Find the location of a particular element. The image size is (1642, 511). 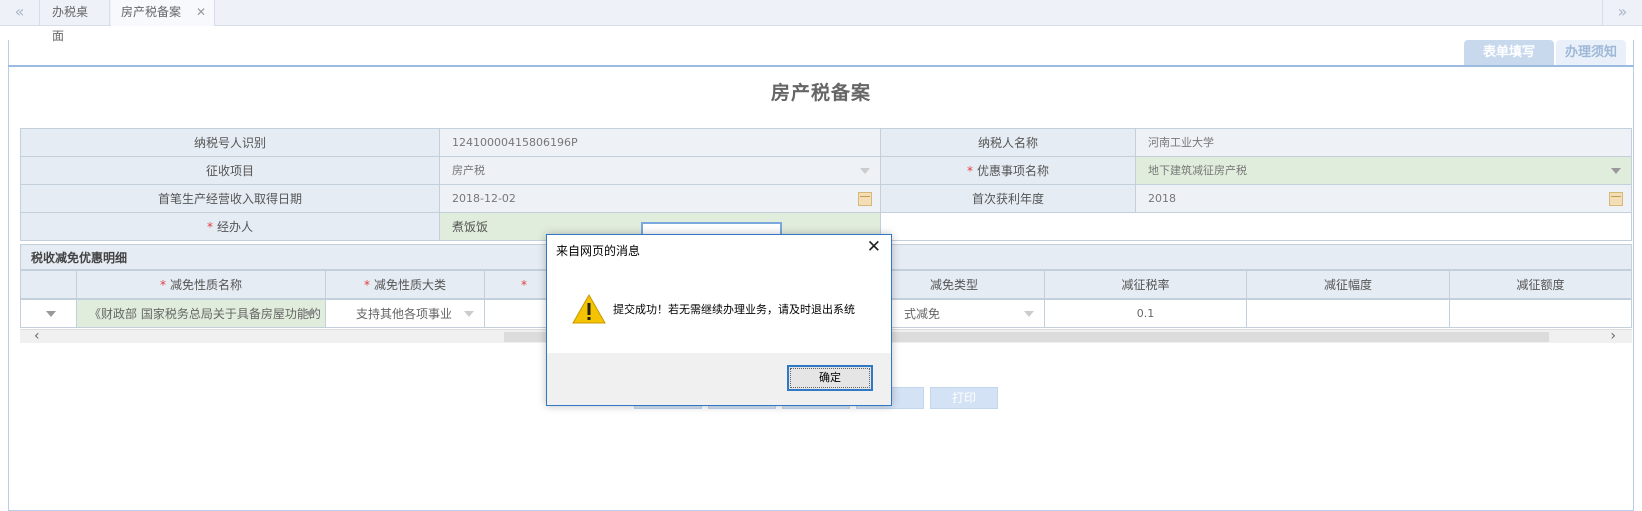

grid-header-amount: 减征额度 is located at coordinates (1540, 284).